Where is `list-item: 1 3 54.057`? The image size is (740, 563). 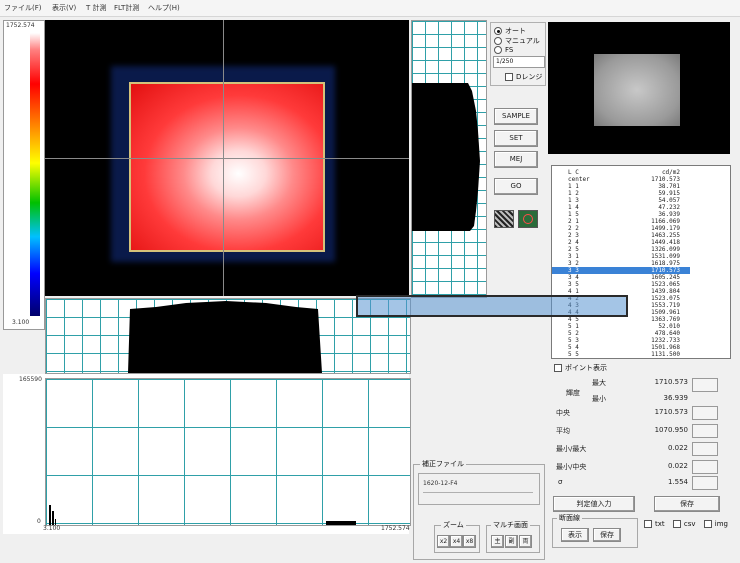 list-item: 1 3 54.057 is located at coordinates (621, 200).